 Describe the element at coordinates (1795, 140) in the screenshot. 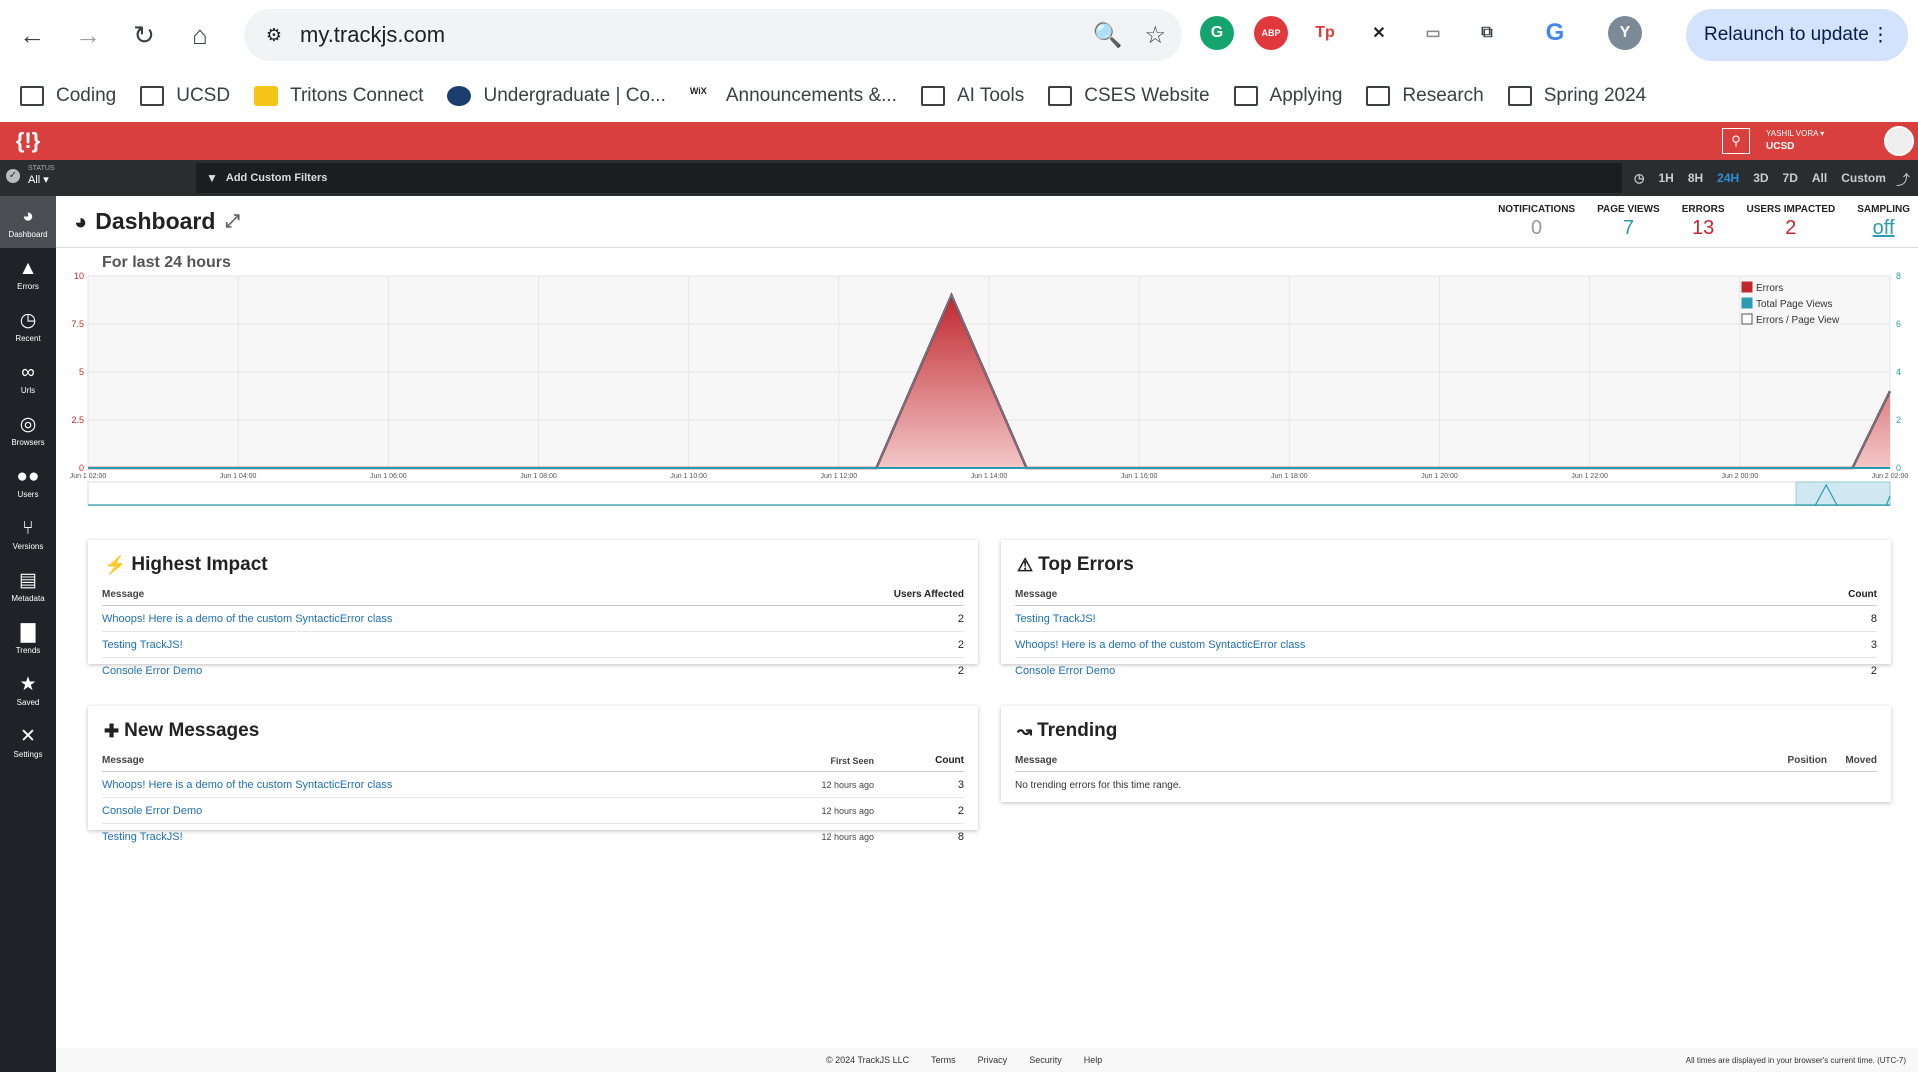

I see `user-menu: YASHIL VORA ▾ UCSD` at that location.